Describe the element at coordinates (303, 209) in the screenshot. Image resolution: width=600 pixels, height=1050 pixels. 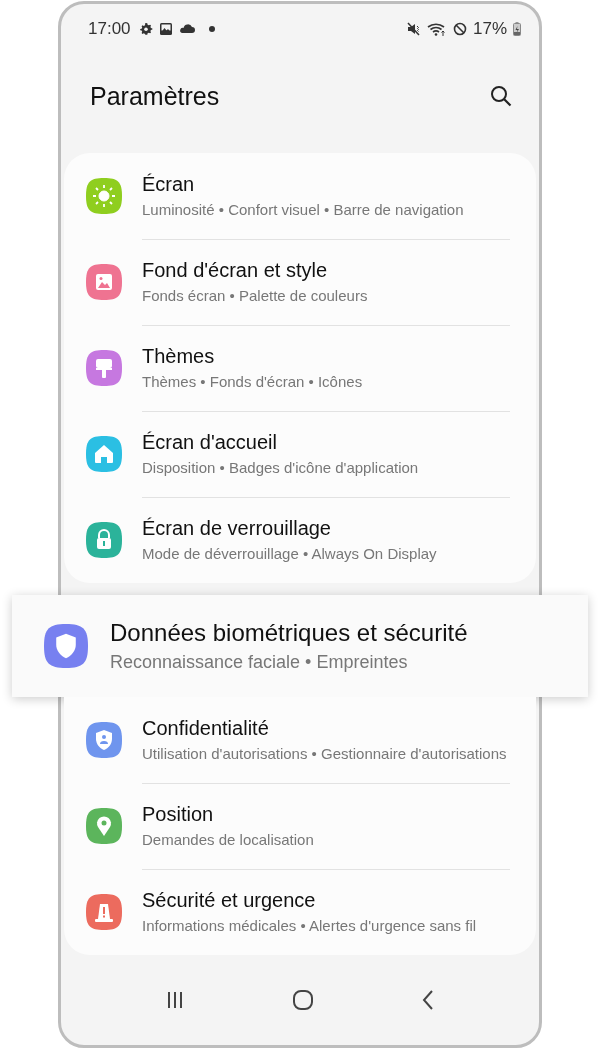
I see `item-subtitle: Luminosité • Confort visuel • Barre de navigation` at that location.